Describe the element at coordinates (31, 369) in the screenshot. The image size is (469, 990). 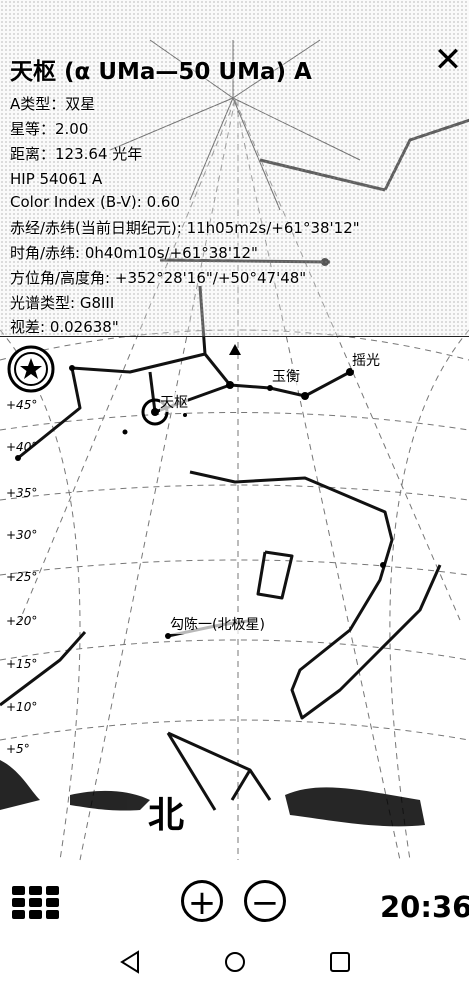
I see `star-target-icon` at that location.